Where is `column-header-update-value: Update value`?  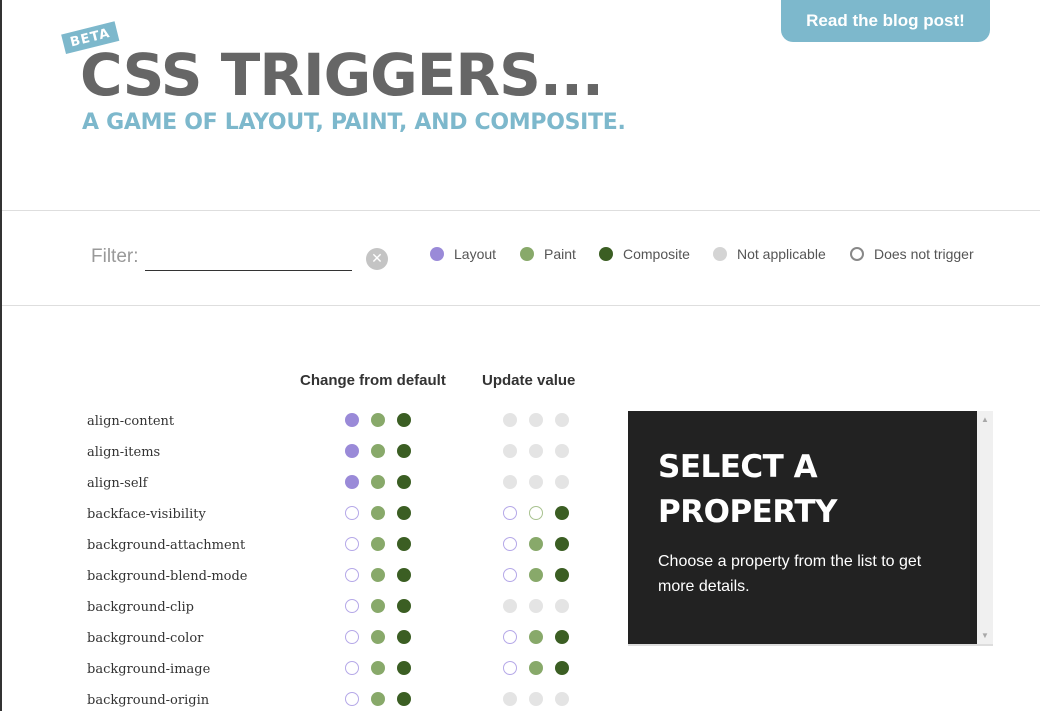 column-header-update-value: Update value is located at coordinates (529, 380).